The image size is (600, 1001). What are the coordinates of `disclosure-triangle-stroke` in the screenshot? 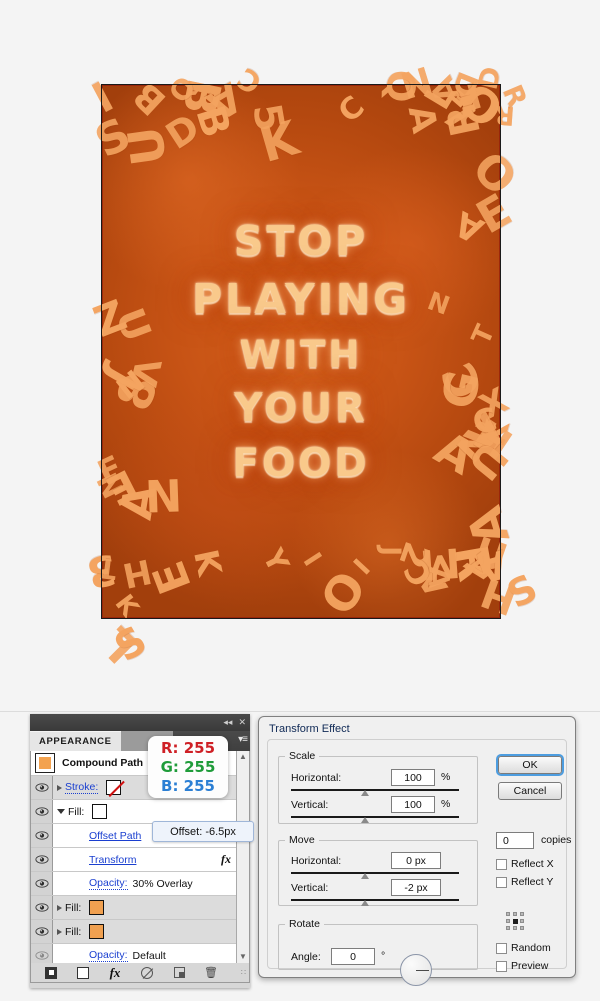 It's located at (59, 787).